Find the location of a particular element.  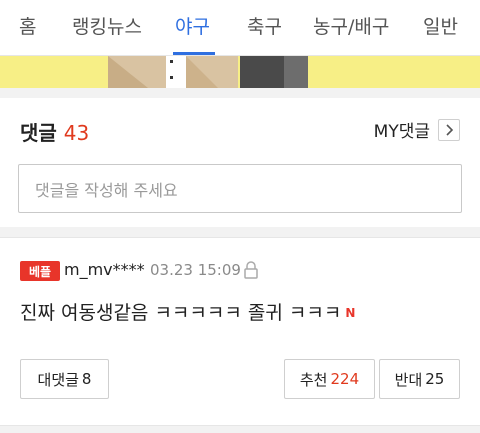

reply-button: 대댓글 8 is located at coordinates (64, 379).